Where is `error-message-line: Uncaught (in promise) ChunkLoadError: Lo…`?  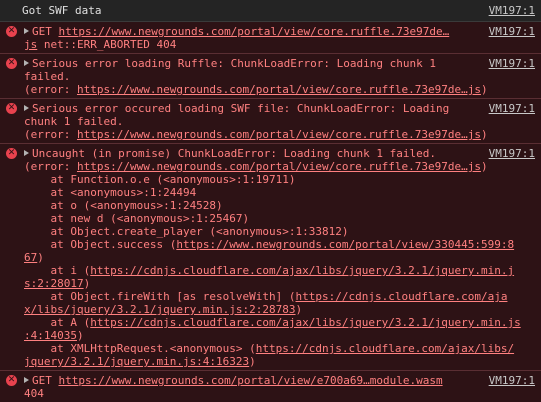
error-message-line: Uncaught (in promise) ChunkLoadError: Lo… is located at coordinates (282, 153).